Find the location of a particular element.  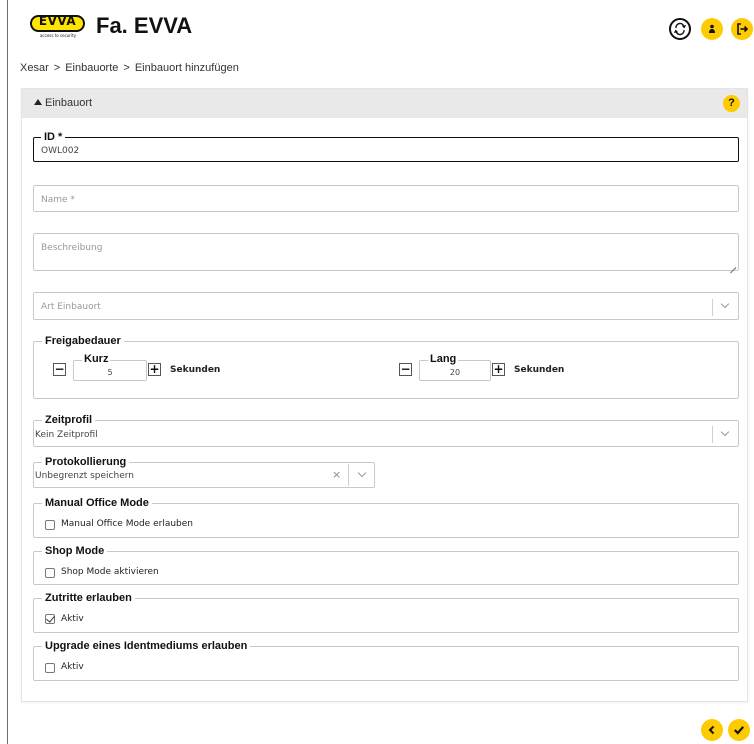

section-title-text: Einbauort is located at coordinates (69, 103).